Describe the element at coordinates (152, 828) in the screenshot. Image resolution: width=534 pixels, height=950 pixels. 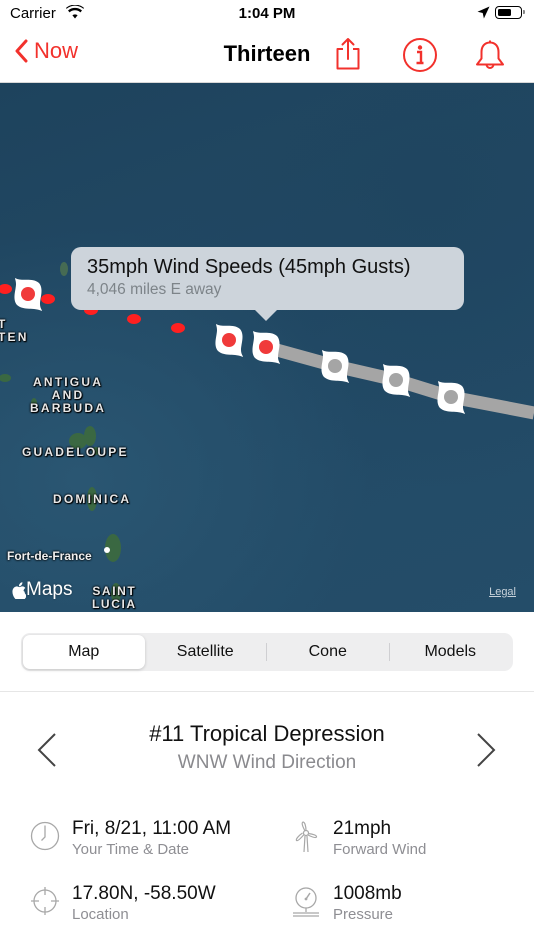
I see `detail-value: Fri, 8/21, 11:00 AM` at that location.